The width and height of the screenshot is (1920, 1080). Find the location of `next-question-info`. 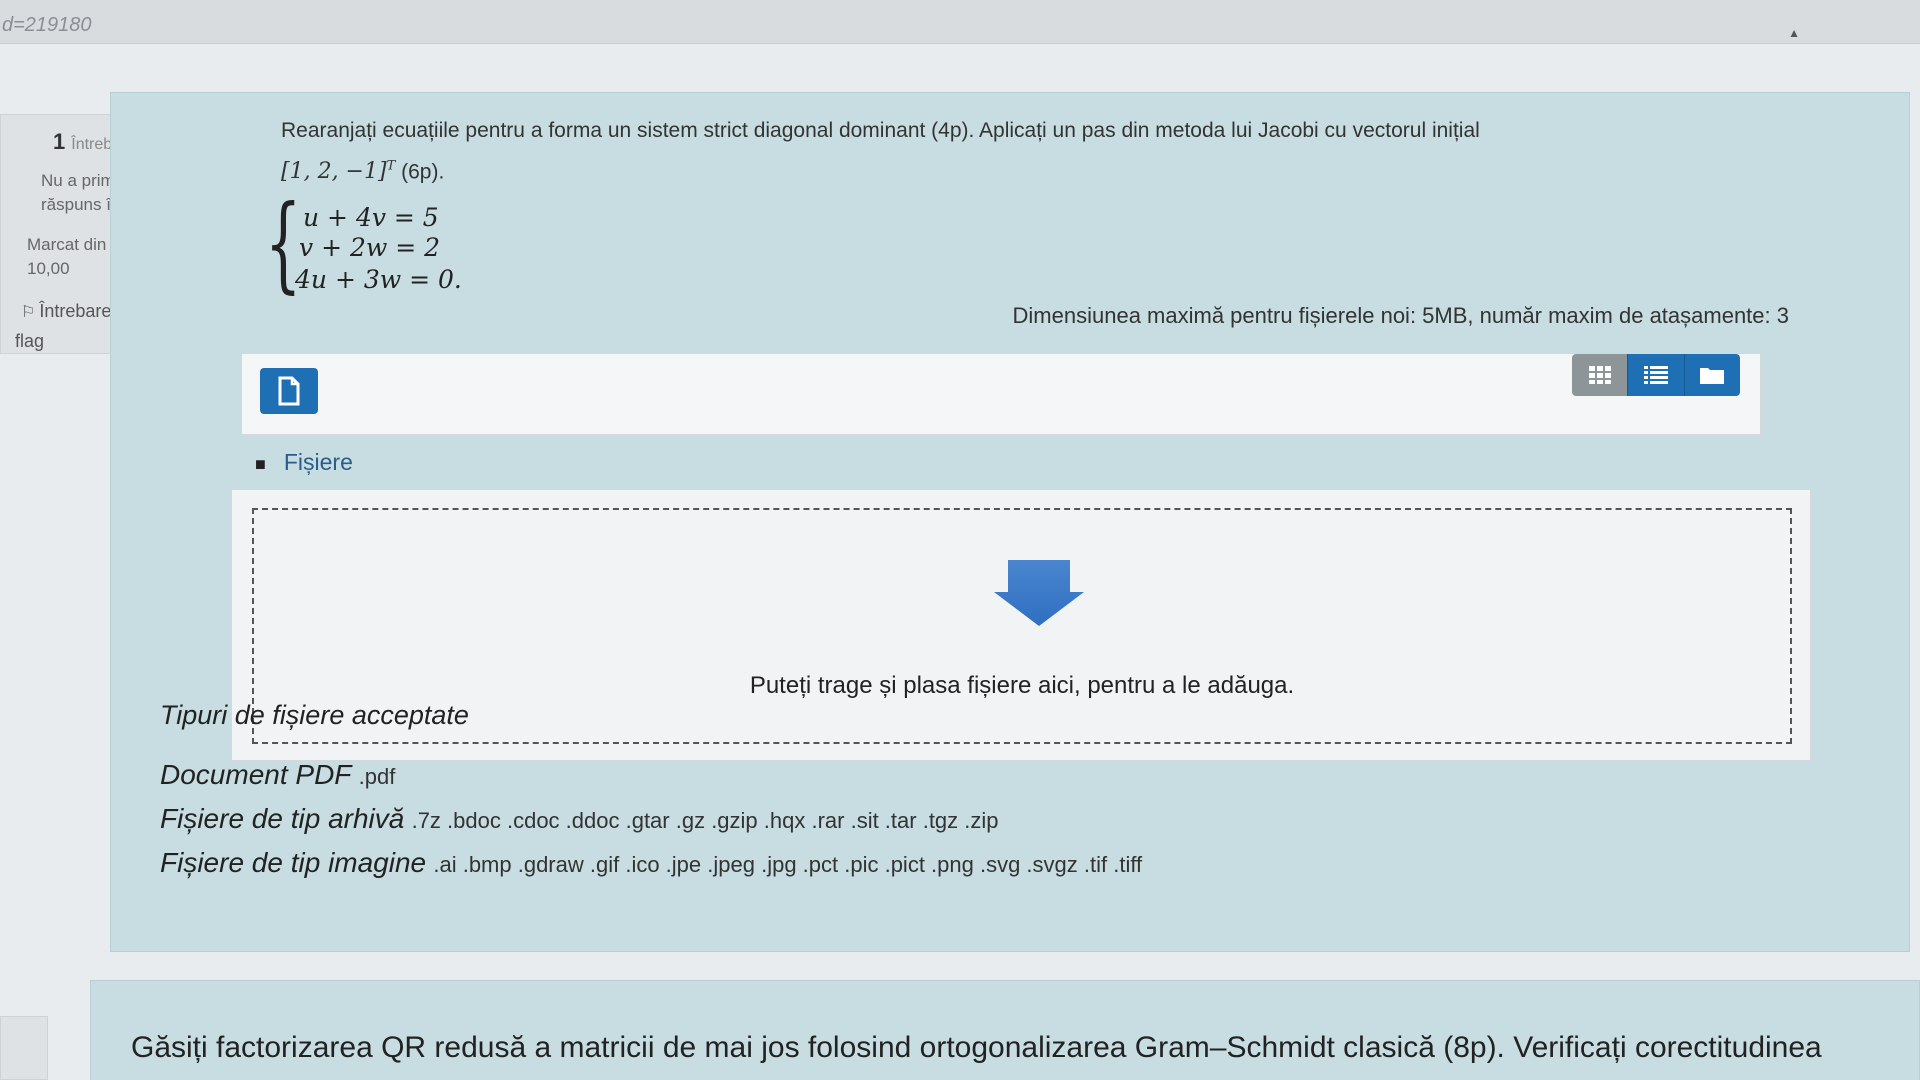

next-question-info is located at coordinates (24, 1048).